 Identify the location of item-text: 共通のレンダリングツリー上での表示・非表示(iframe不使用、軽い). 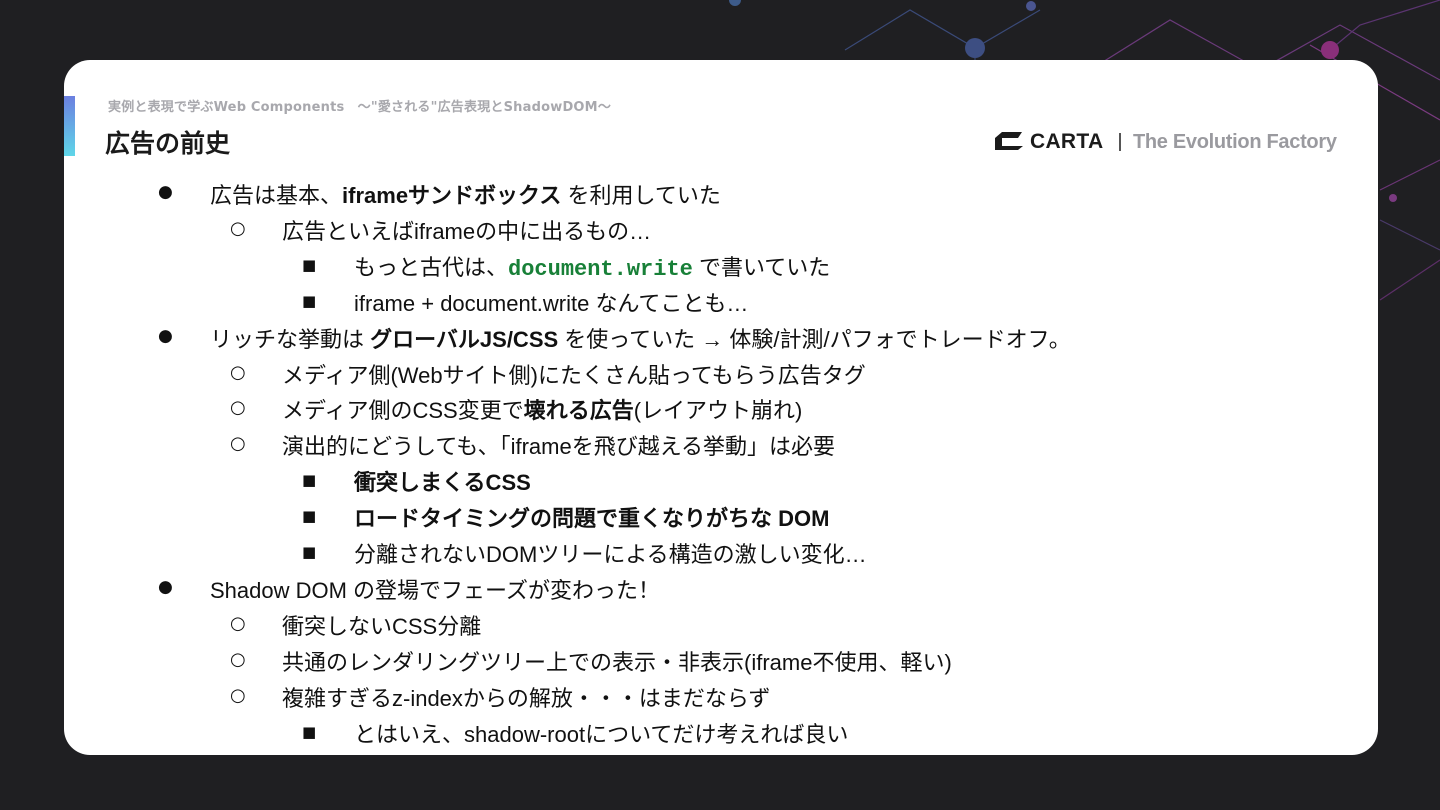
(617, 662).